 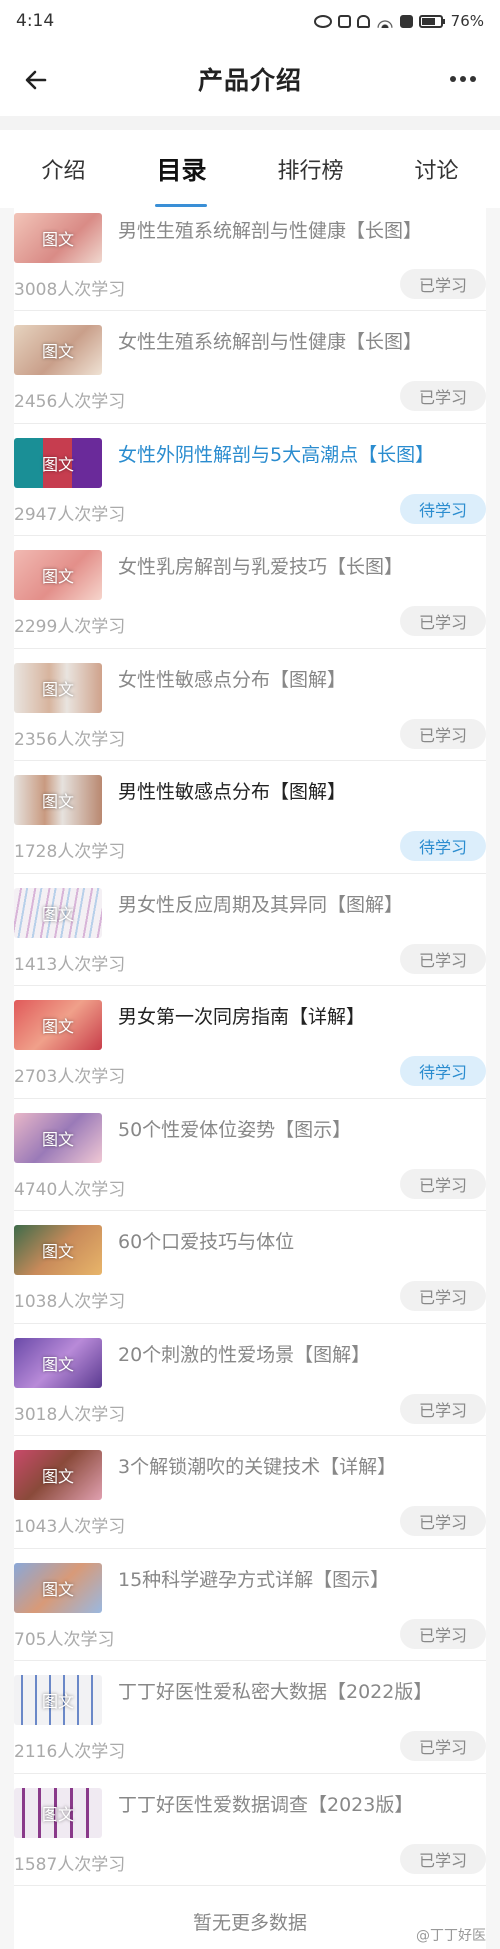 I want to click on eye-icon, so click(x=322, y=21).